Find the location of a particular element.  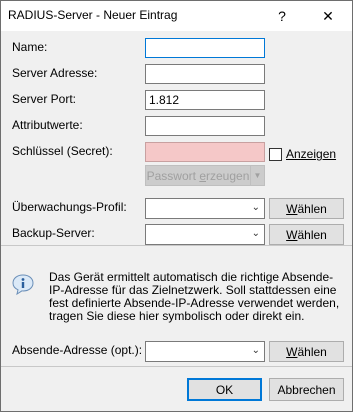

server-port-input: 1.812 is located at coordinates (205, 100).